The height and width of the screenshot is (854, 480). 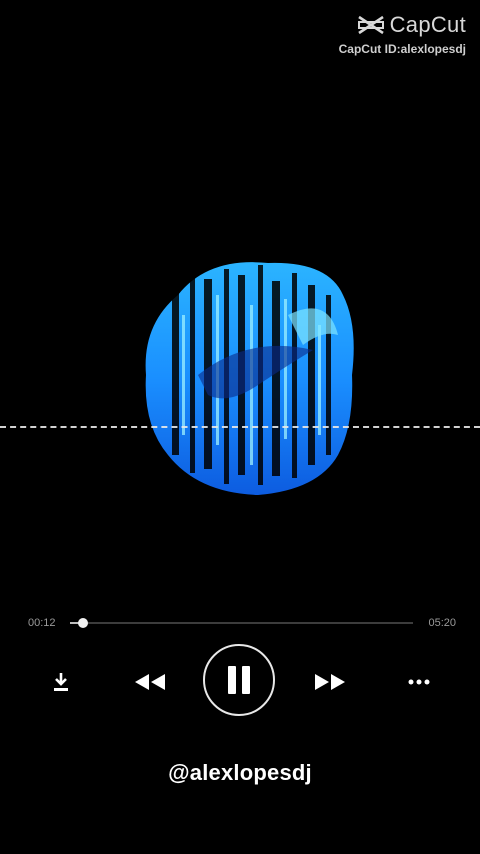 What do you see at coordinates (241, 623) in the screenshot?
I see `progress-track` at bounding box center [241, 623].